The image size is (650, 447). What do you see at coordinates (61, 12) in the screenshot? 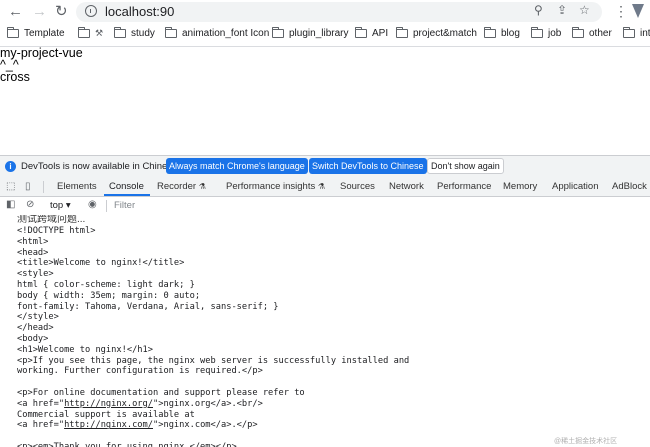
I see `reload-icon: ↻` at bounding box center [61, 12].